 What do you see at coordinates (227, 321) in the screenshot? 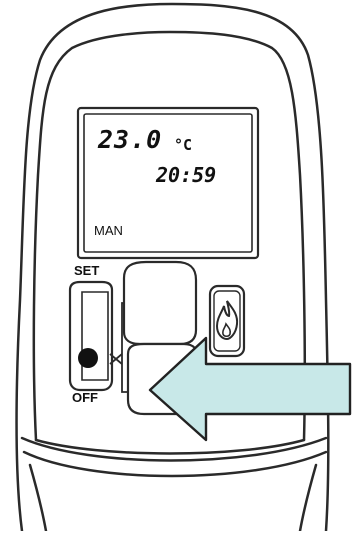
I see `flame-button` at bounding box center [227, 321].